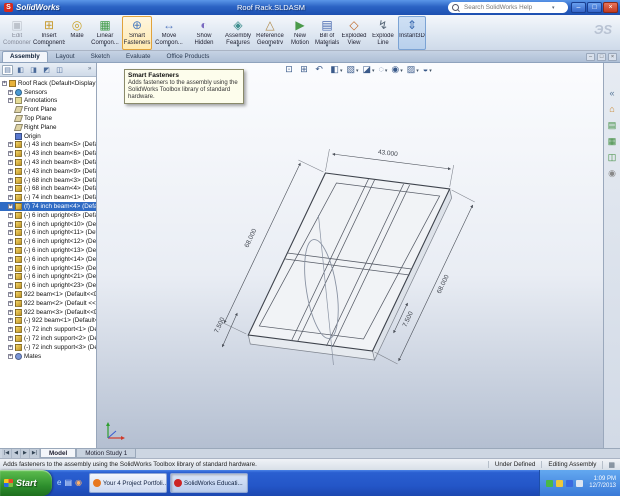 The width and height of the screenshot is (620, 496). I want to click on tree-item: Roof Rack (Default<Display Stat, so click(48, 83).